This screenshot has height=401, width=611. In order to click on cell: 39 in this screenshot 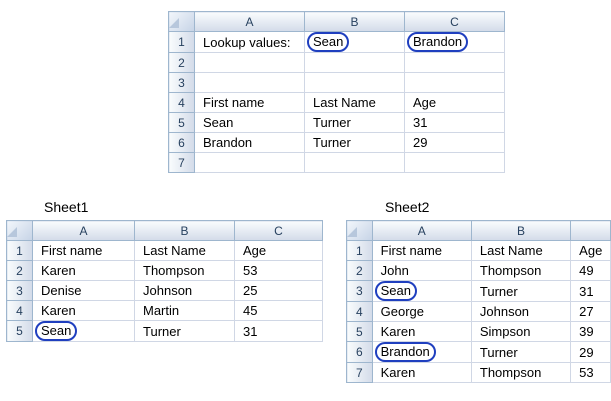, I will do `click(590, 331)`.